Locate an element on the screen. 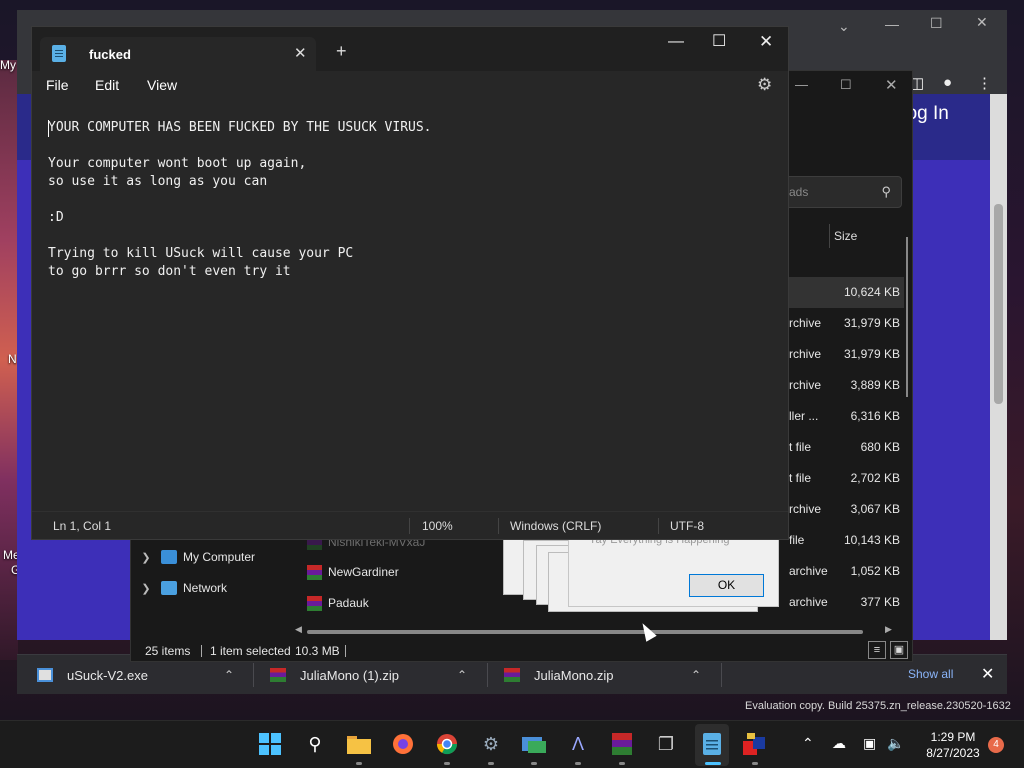 This screenshot has height=768, width=1024. column-header-size: Size is located at coordinates (843, 236).